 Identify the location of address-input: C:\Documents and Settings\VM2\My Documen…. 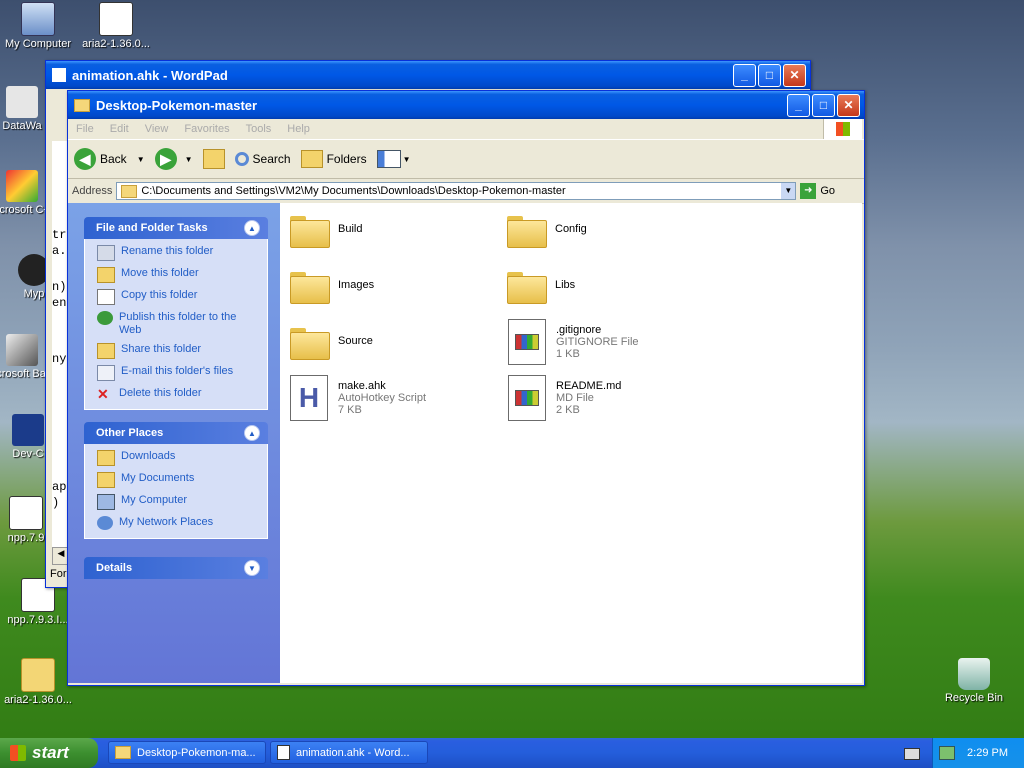
(456, 191).